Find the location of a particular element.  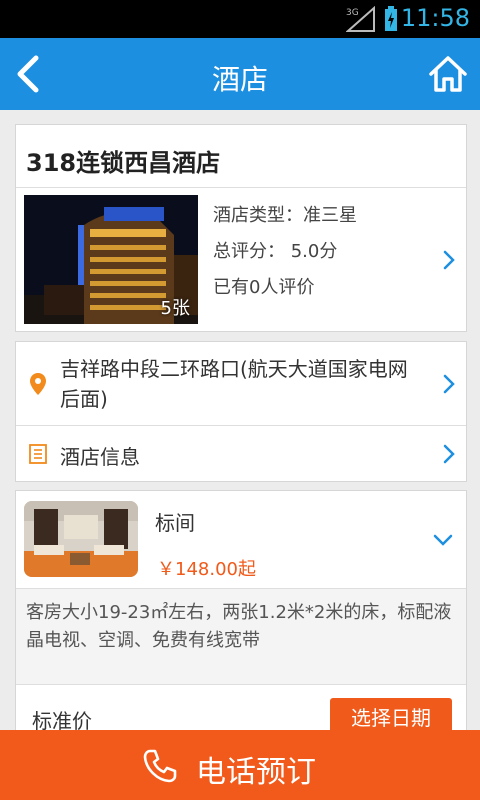

room-photo is located at coordinates (81, 539).